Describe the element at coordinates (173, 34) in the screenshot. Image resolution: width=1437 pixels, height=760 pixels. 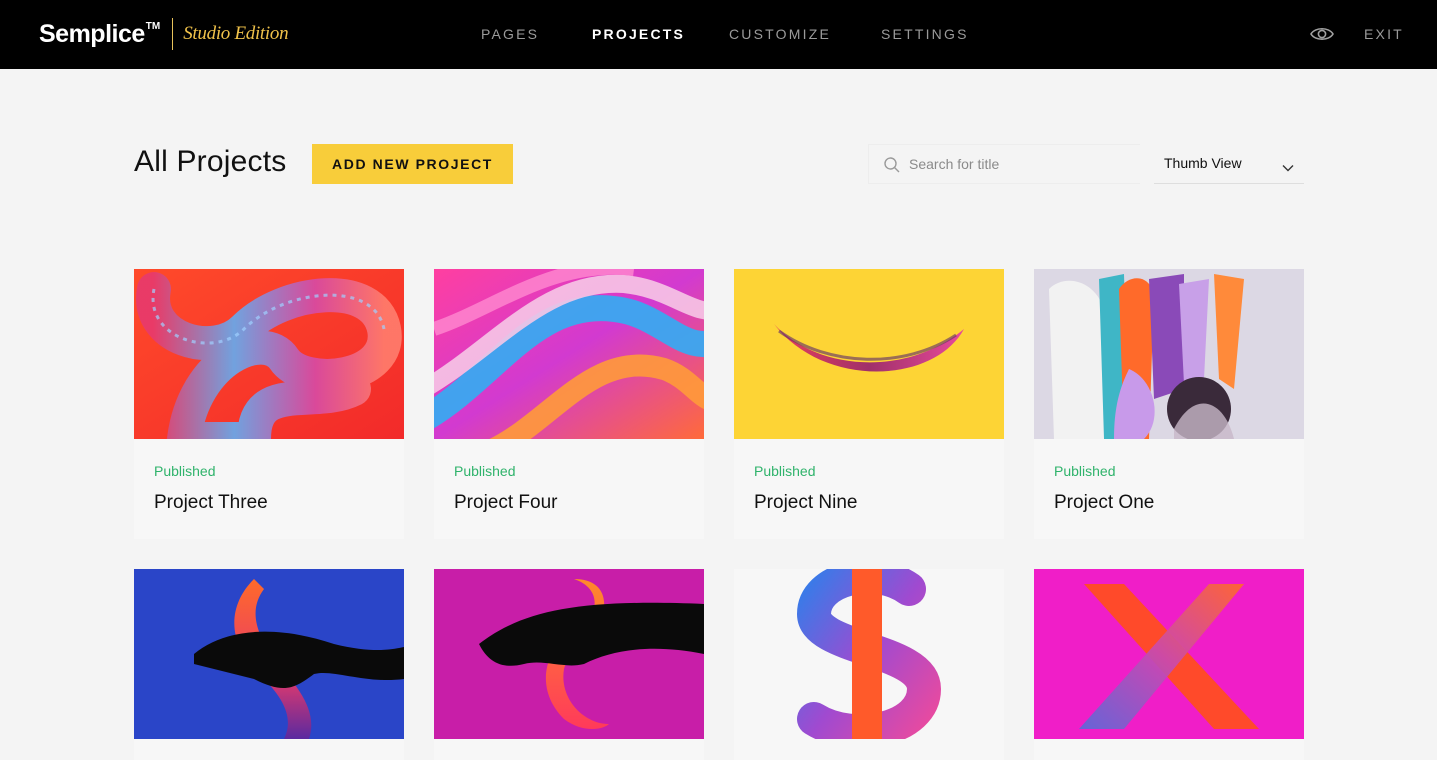
I see `brand-divider` at that location.